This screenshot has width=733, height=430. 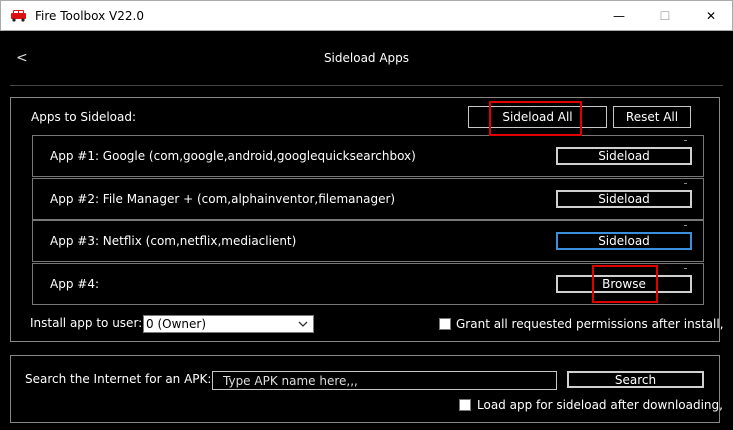 What do you see at coordinates (384, 380) in the screenshot?
I see `apk-search-input: Type APK name here,,,` at bounding box center [384, 380].